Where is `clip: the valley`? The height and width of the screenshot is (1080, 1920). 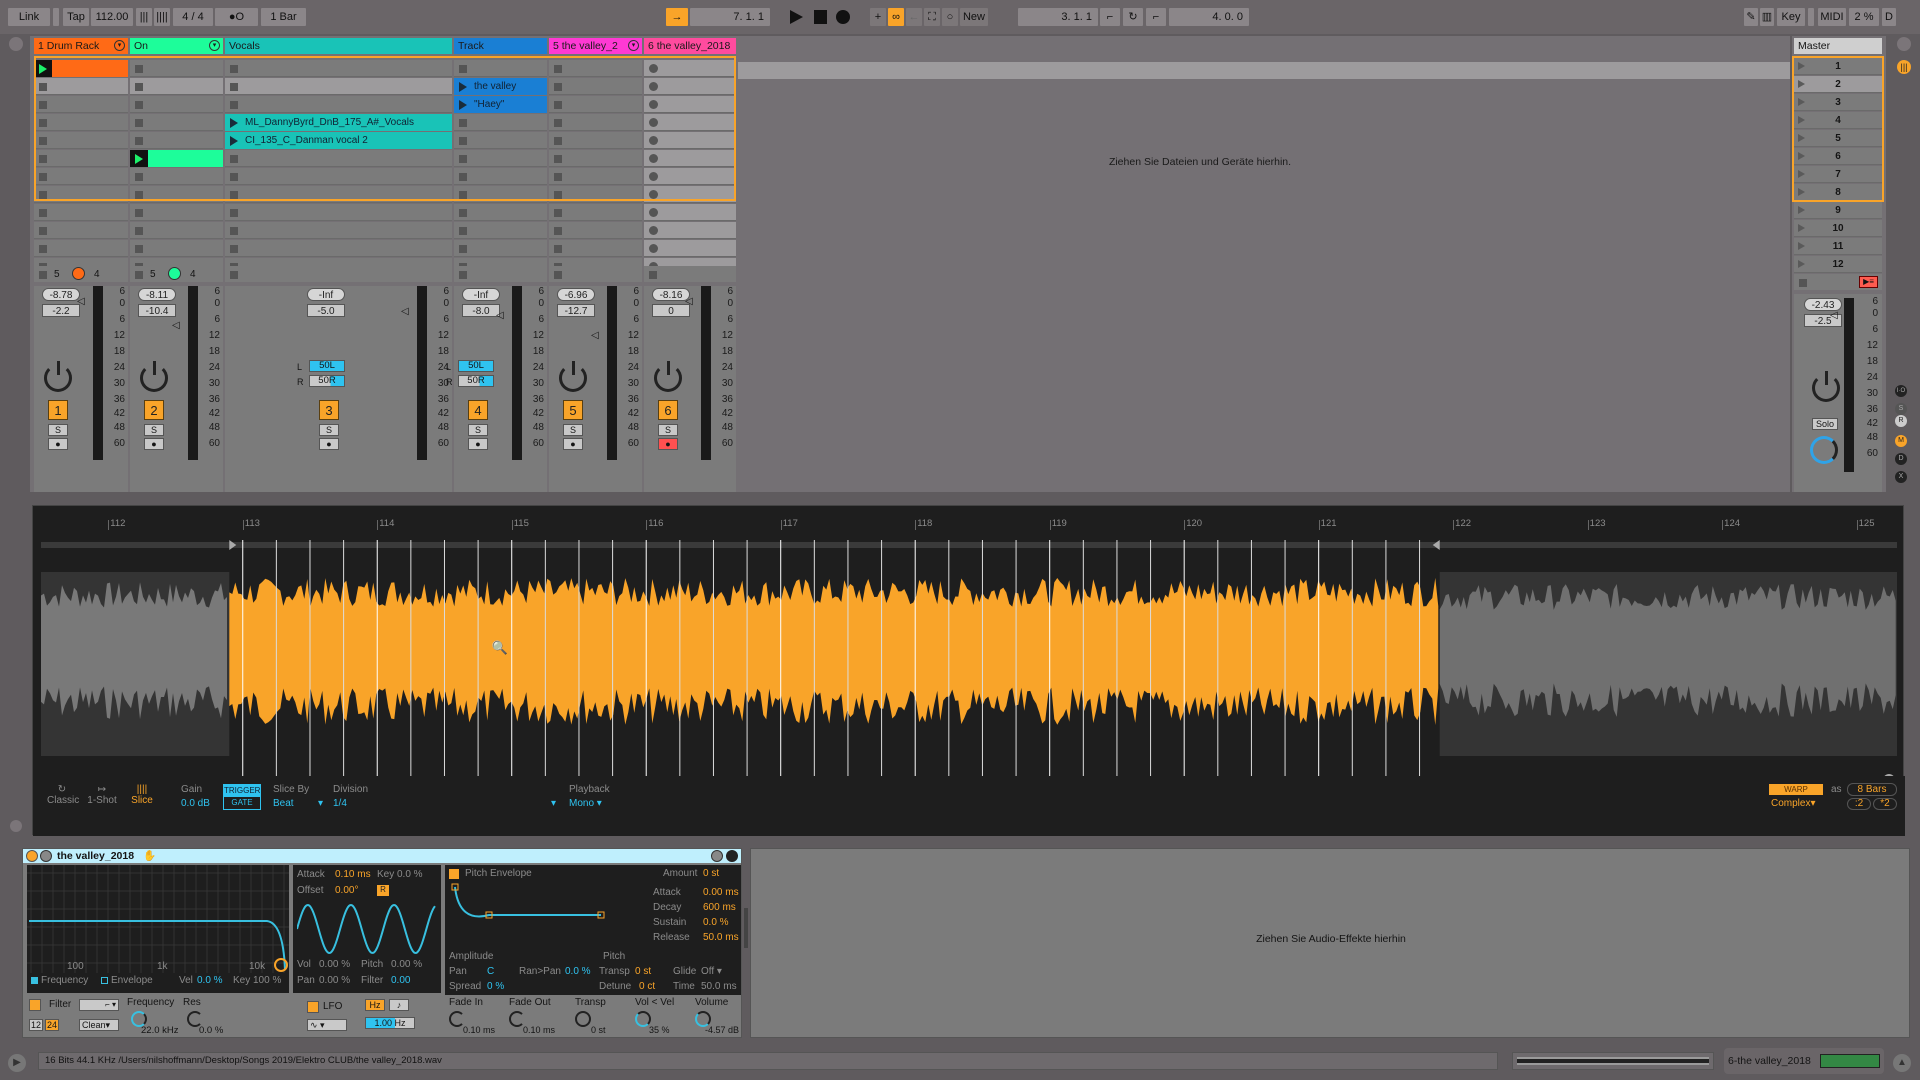 clip: the valley is located at coordinates (500, 86).